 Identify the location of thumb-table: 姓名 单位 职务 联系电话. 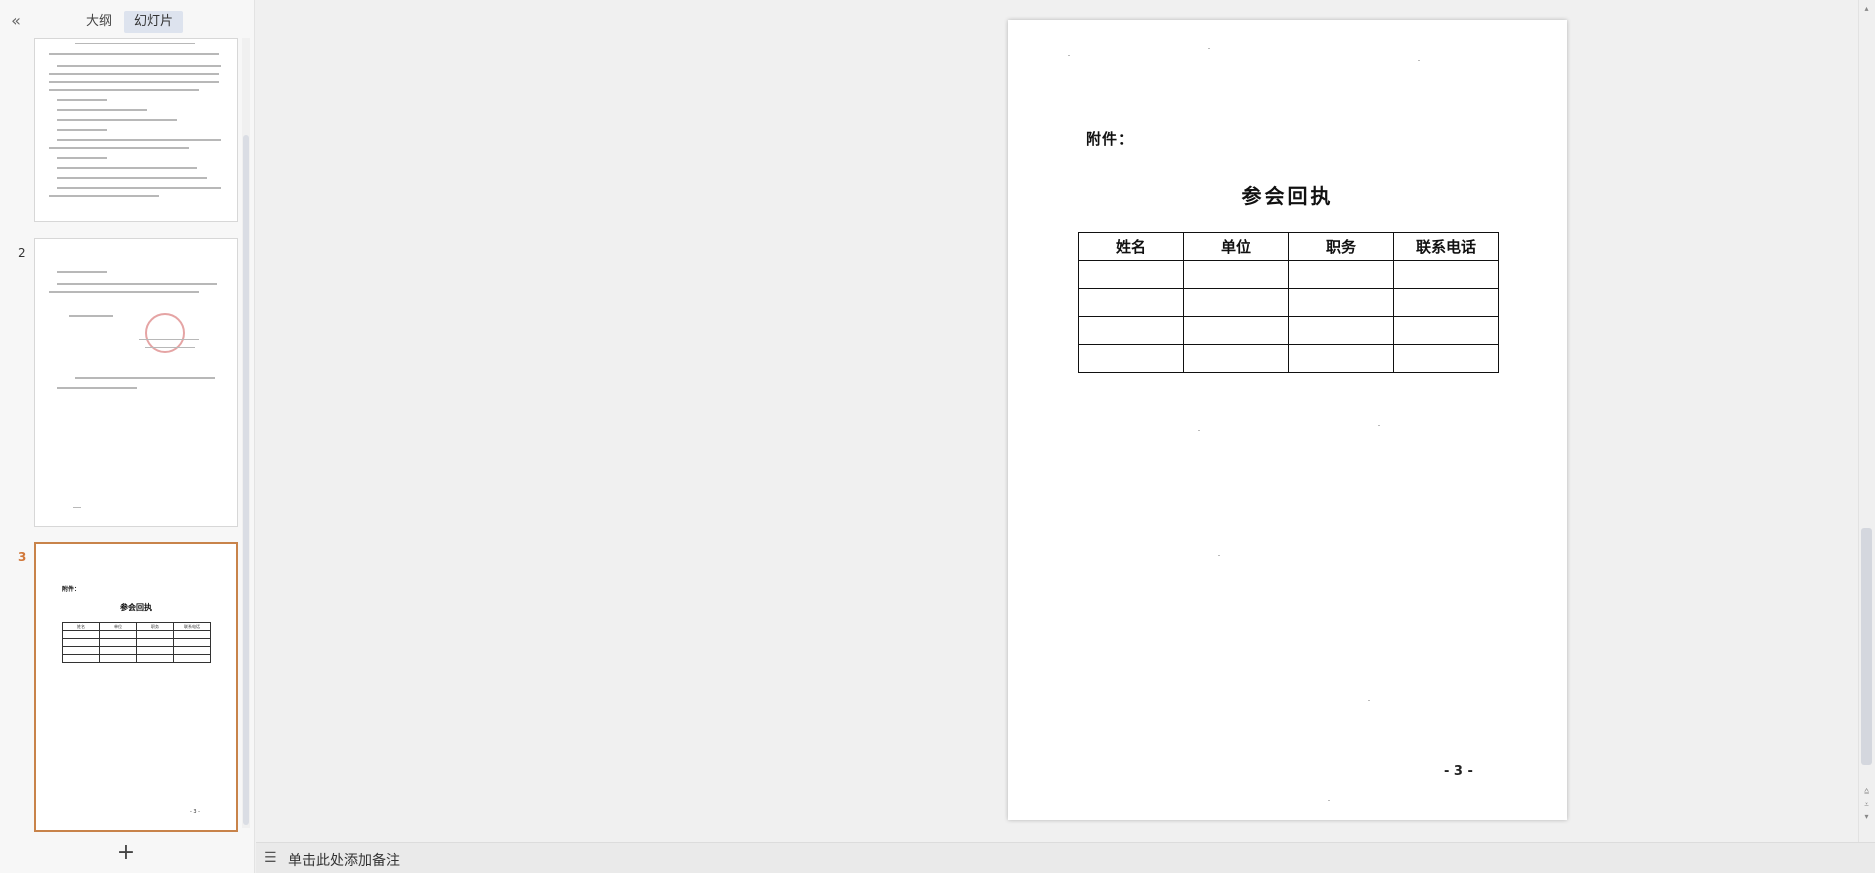
(136, 642).